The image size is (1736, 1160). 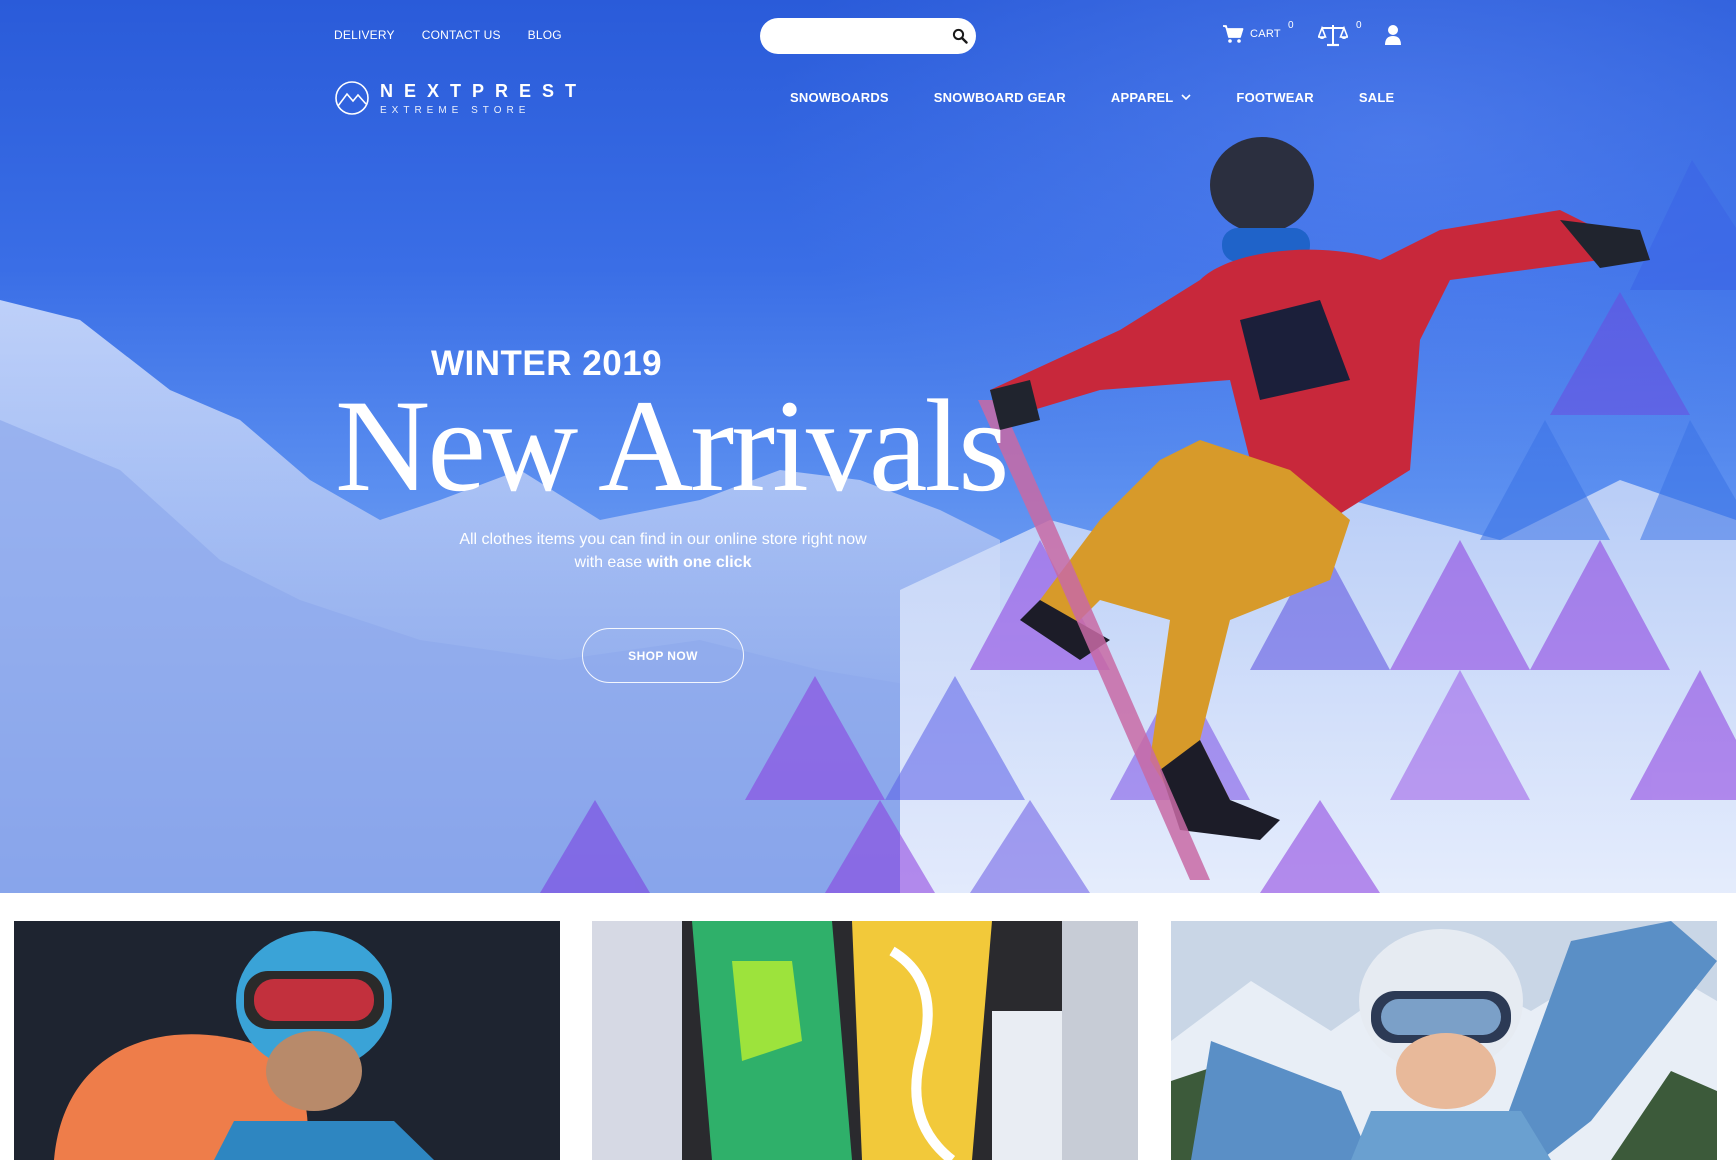 I want to click on top-link-delivery: DELIVERY, so click(x=364, y=35).